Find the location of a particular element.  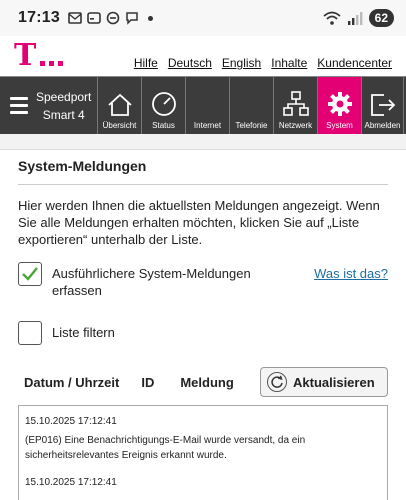

verbose-checkbox is located at coordinates (30, 274).